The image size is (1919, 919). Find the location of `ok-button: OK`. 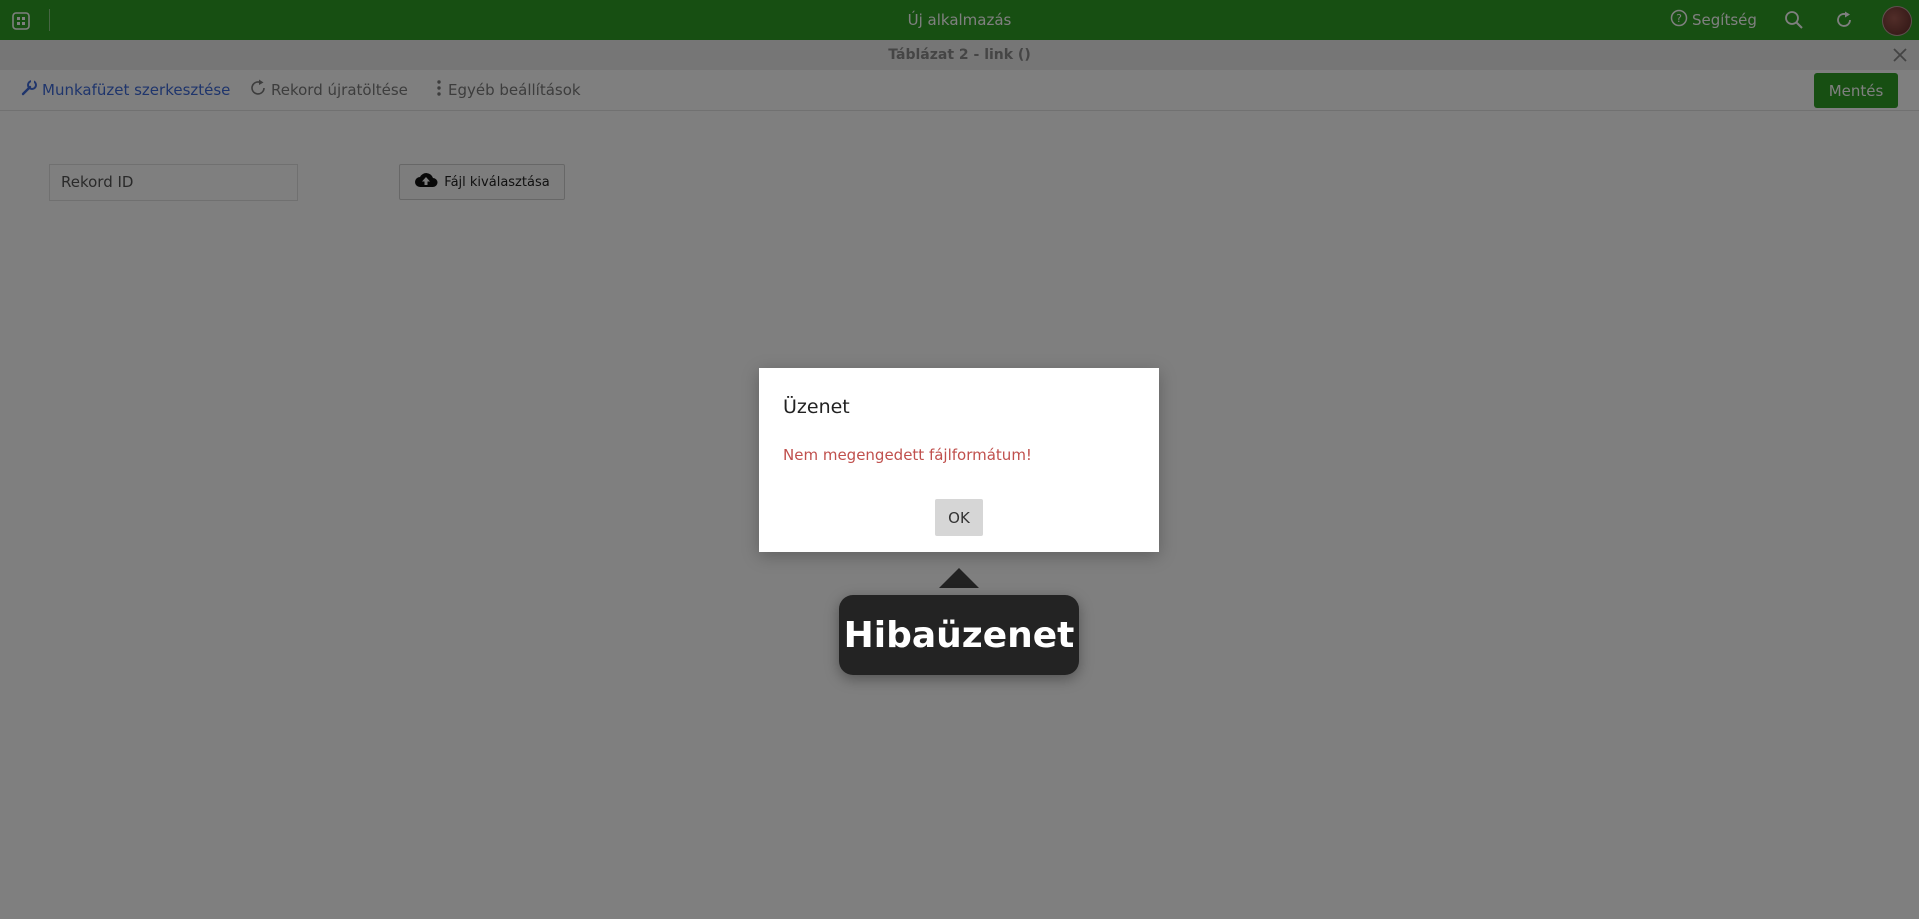

ok-button: OK is located at coordinates (959, 517).